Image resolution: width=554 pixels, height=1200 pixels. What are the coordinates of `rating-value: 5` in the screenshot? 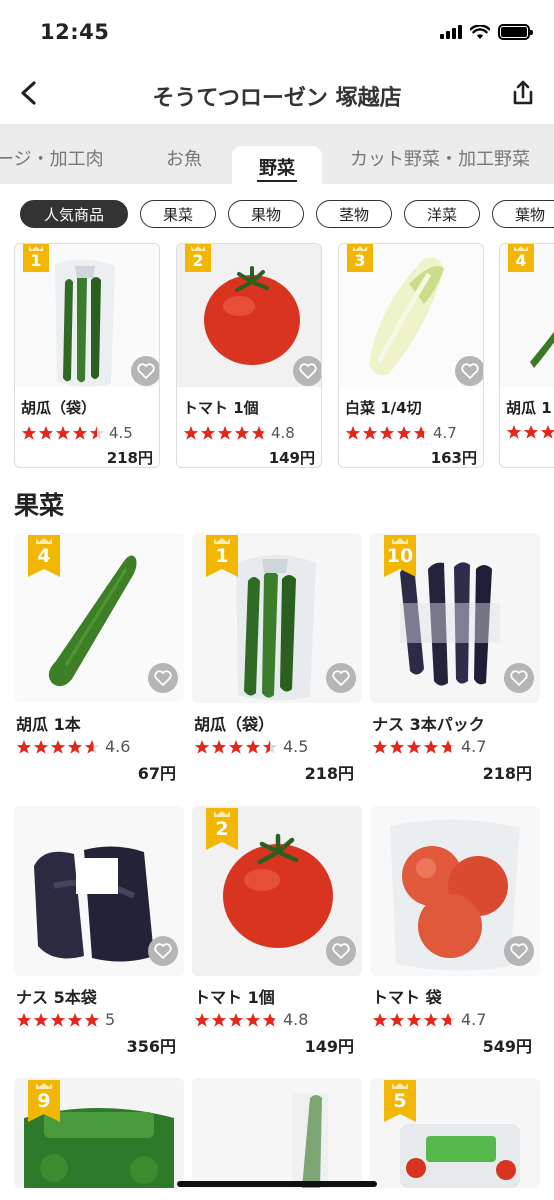 It's located at (110, 1019).